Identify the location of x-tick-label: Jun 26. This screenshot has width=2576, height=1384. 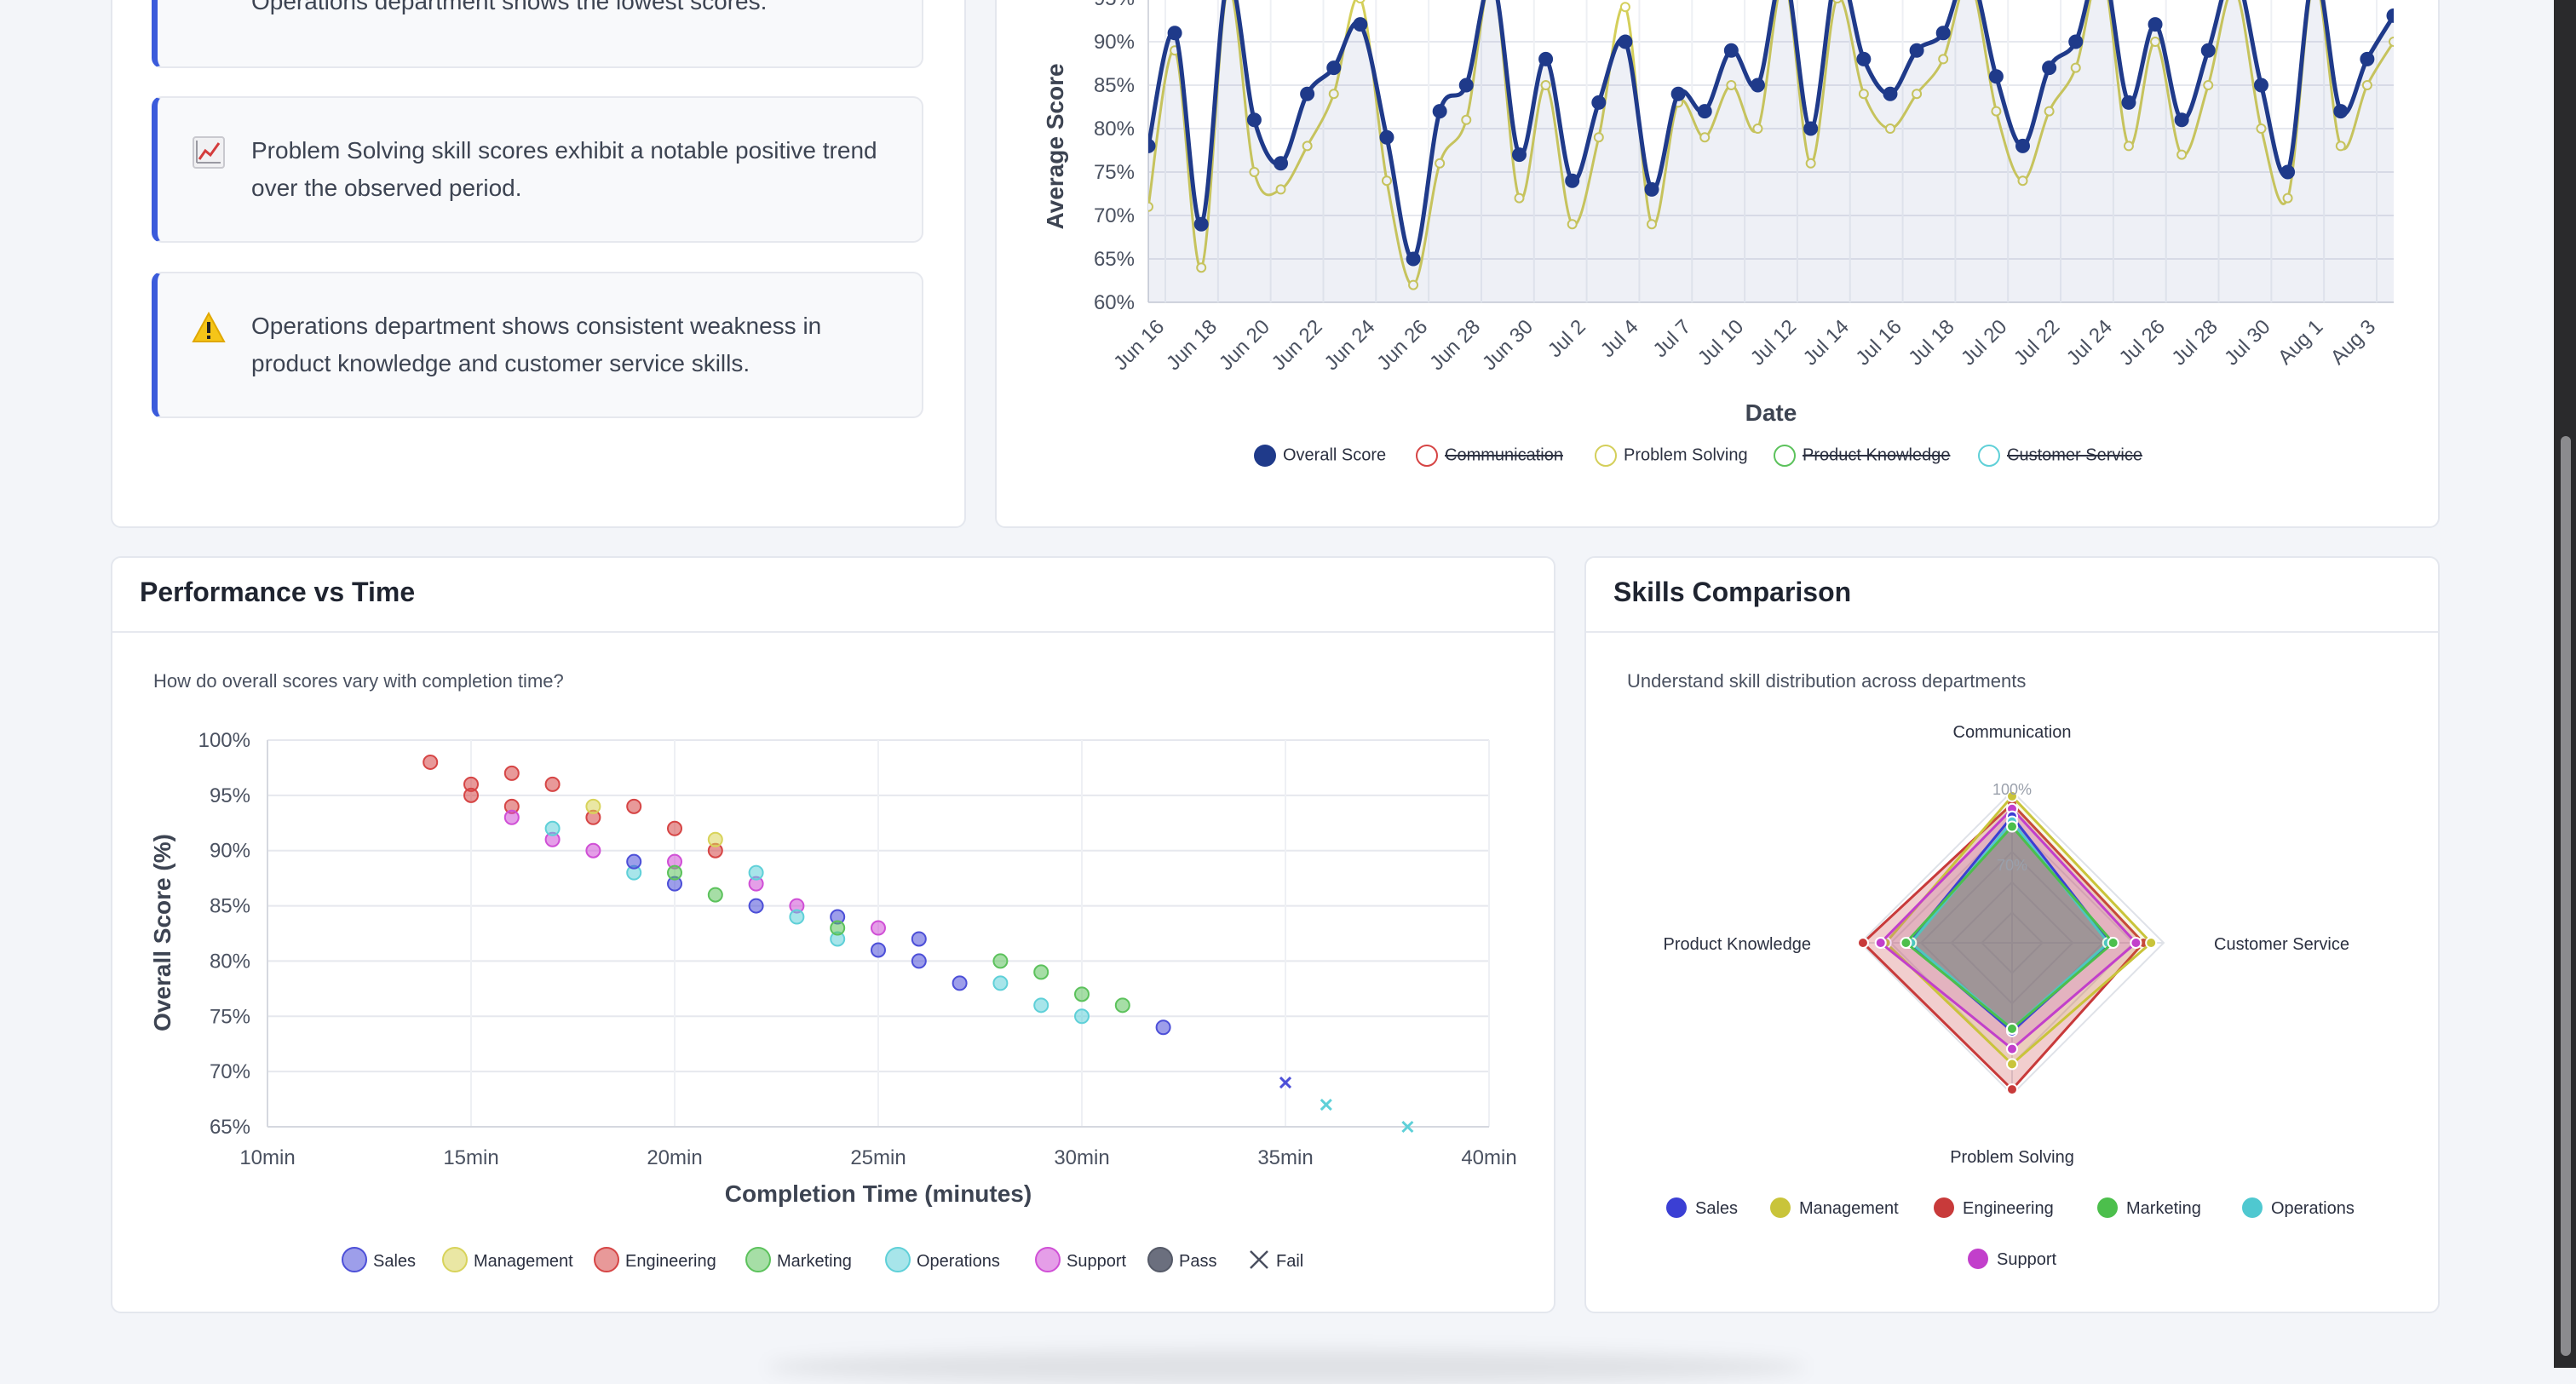
(1402, 345).